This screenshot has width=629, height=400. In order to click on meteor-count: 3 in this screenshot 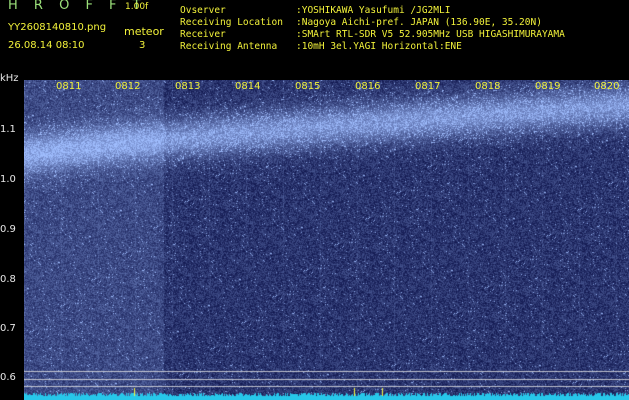, I will do `click(142, 45)`.